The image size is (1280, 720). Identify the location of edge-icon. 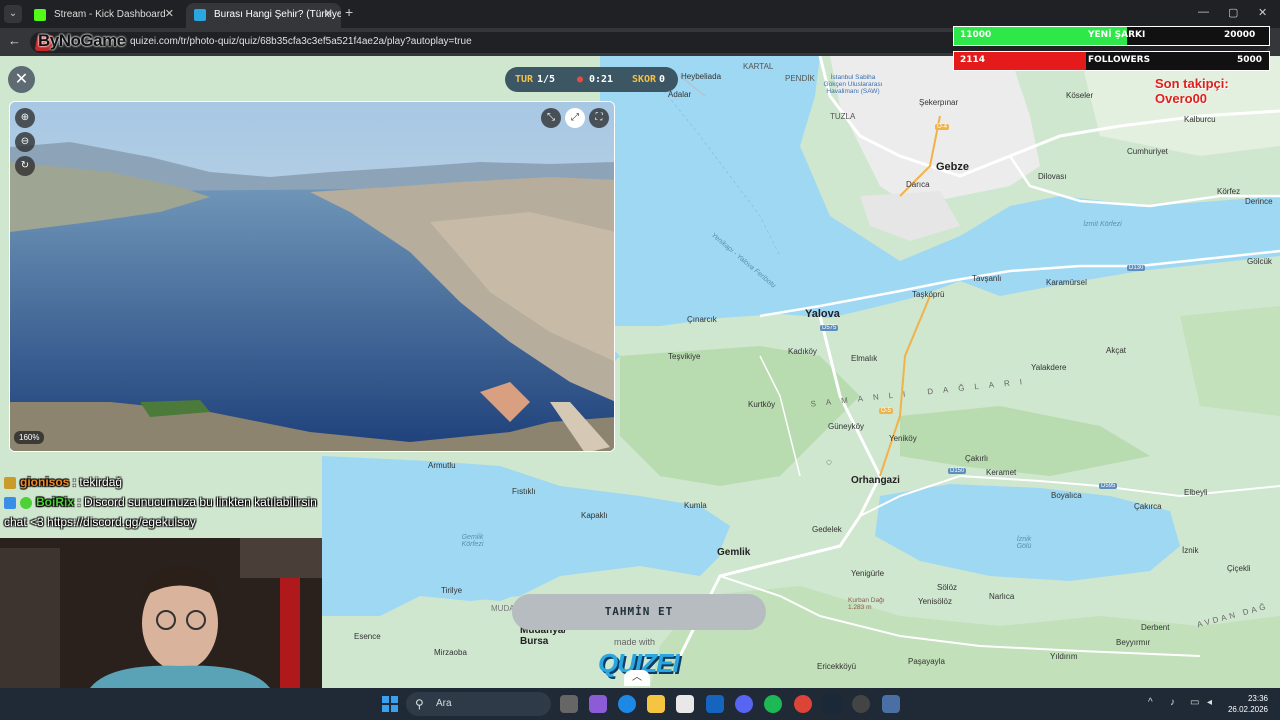
(627, 704).